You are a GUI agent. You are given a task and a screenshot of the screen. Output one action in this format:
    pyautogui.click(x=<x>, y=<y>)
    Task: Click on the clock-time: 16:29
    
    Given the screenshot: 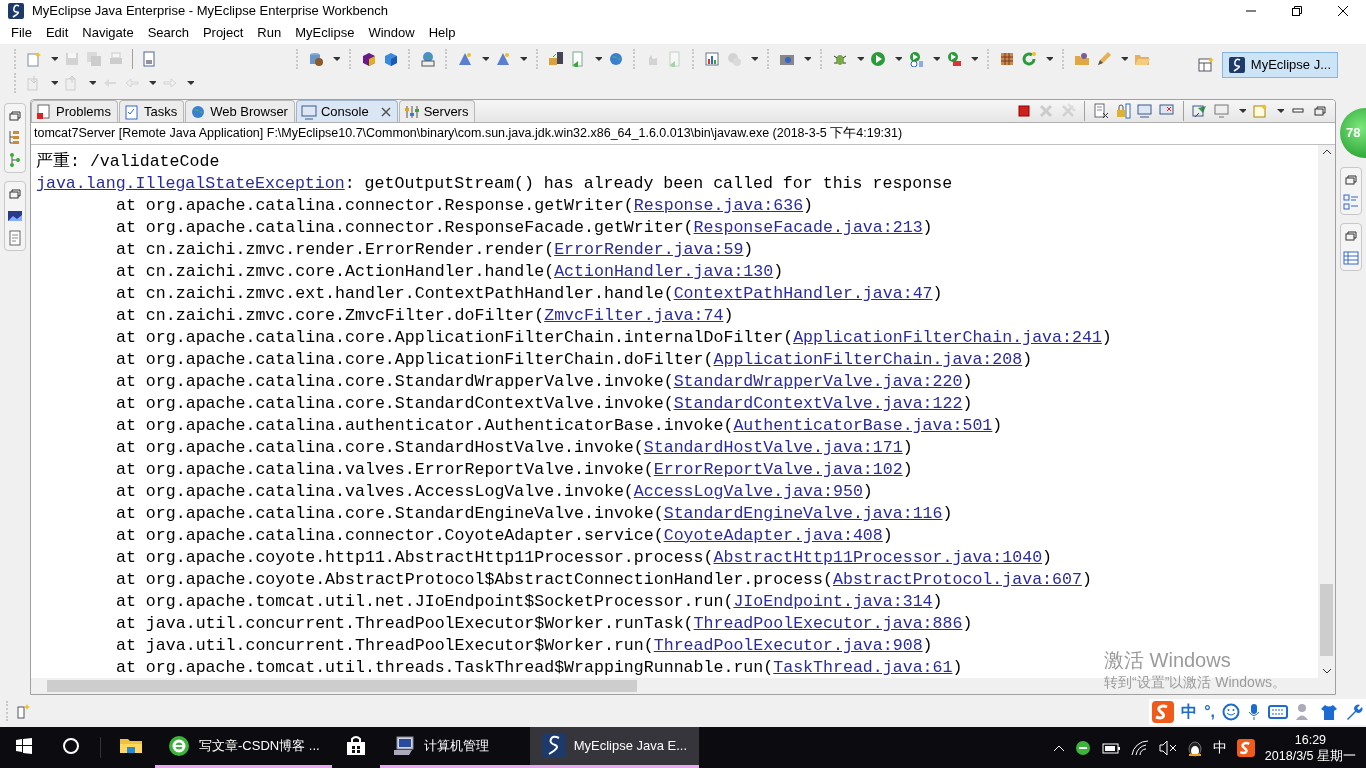 What is the action you would take?
    pyautogui.click(x=1310, y=739)
    